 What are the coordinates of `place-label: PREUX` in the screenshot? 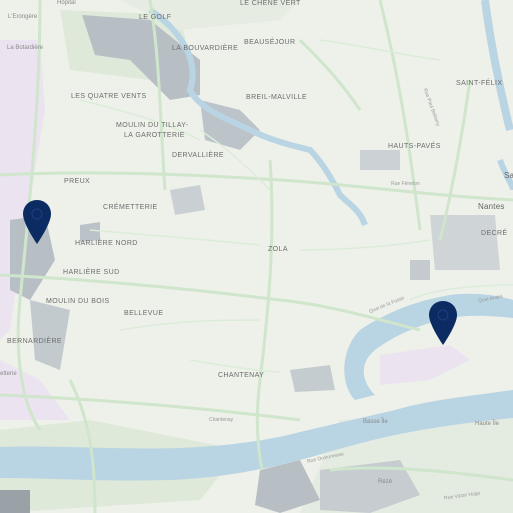 It's located at (77, 181).